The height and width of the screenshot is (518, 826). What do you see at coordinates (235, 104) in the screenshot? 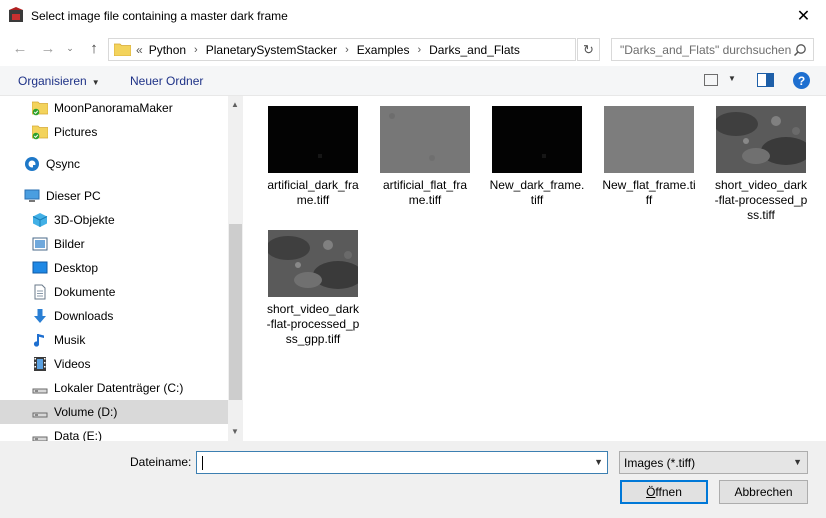
I see `scroll-up-icon: ▲` at bounding box center [235, 104].